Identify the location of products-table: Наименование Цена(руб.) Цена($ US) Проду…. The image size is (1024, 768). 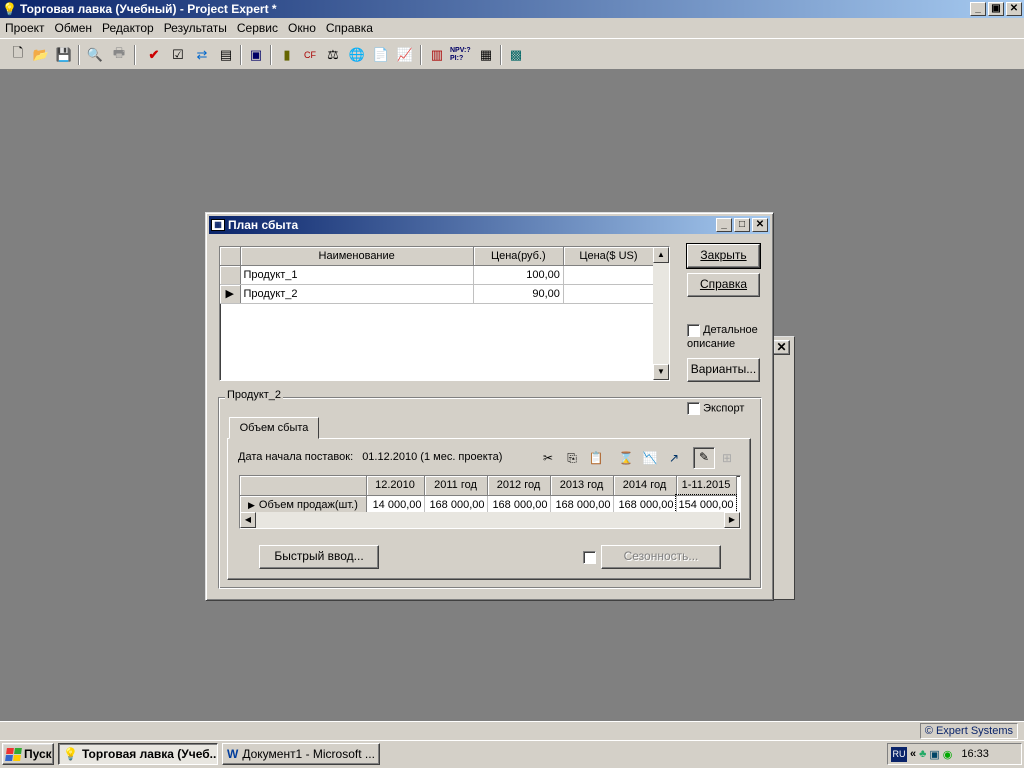
(444, 313).